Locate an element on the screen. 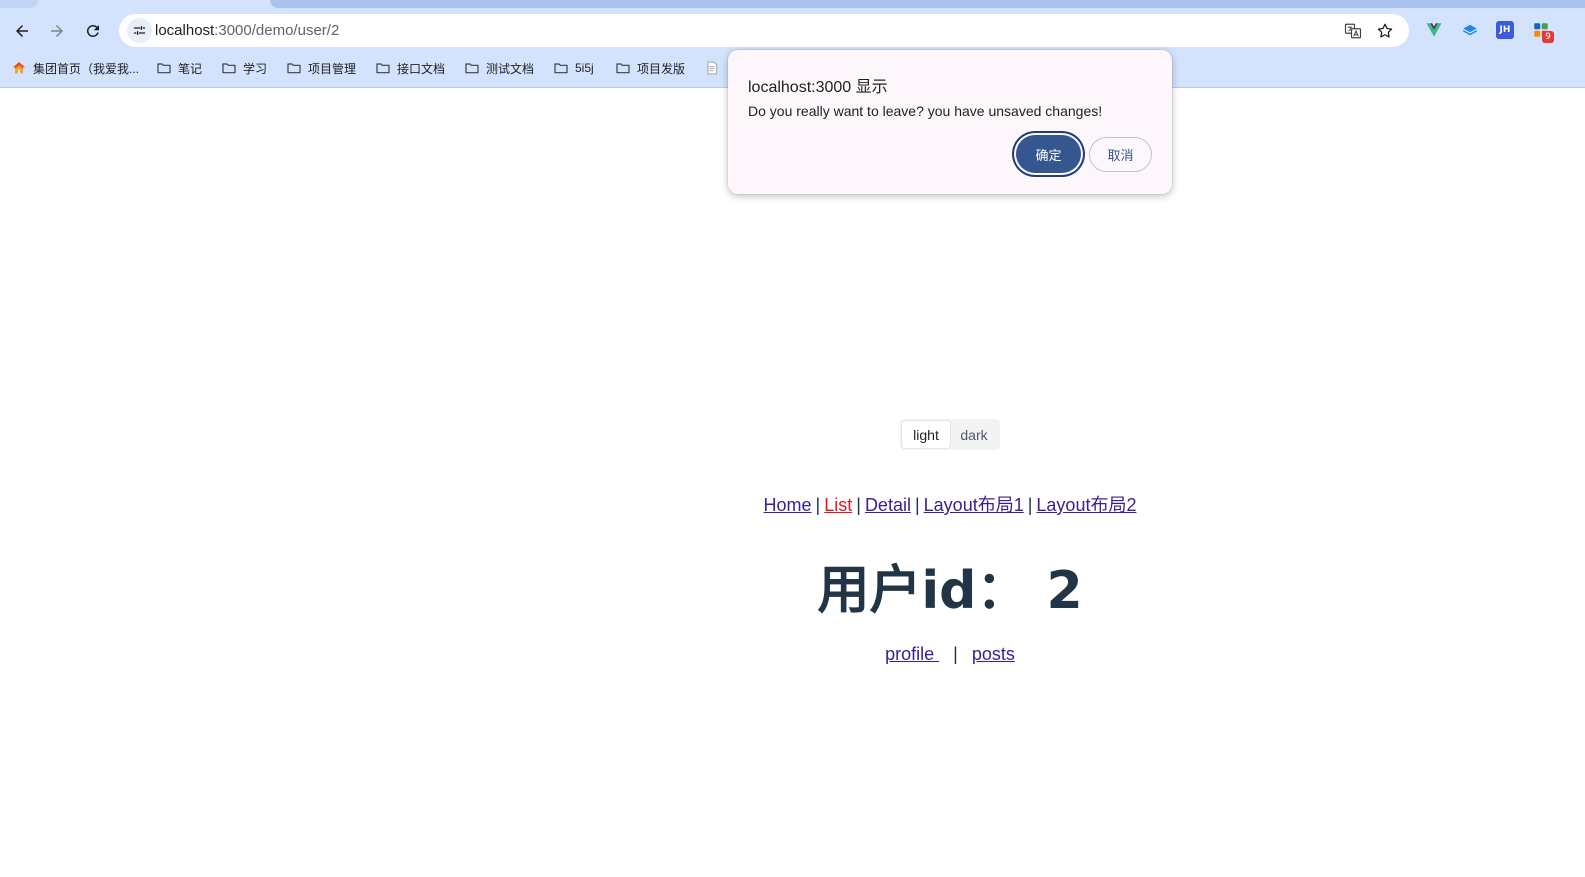 The image size is (1585, 877). url-host: localhost is located at coordinates (185, 30).